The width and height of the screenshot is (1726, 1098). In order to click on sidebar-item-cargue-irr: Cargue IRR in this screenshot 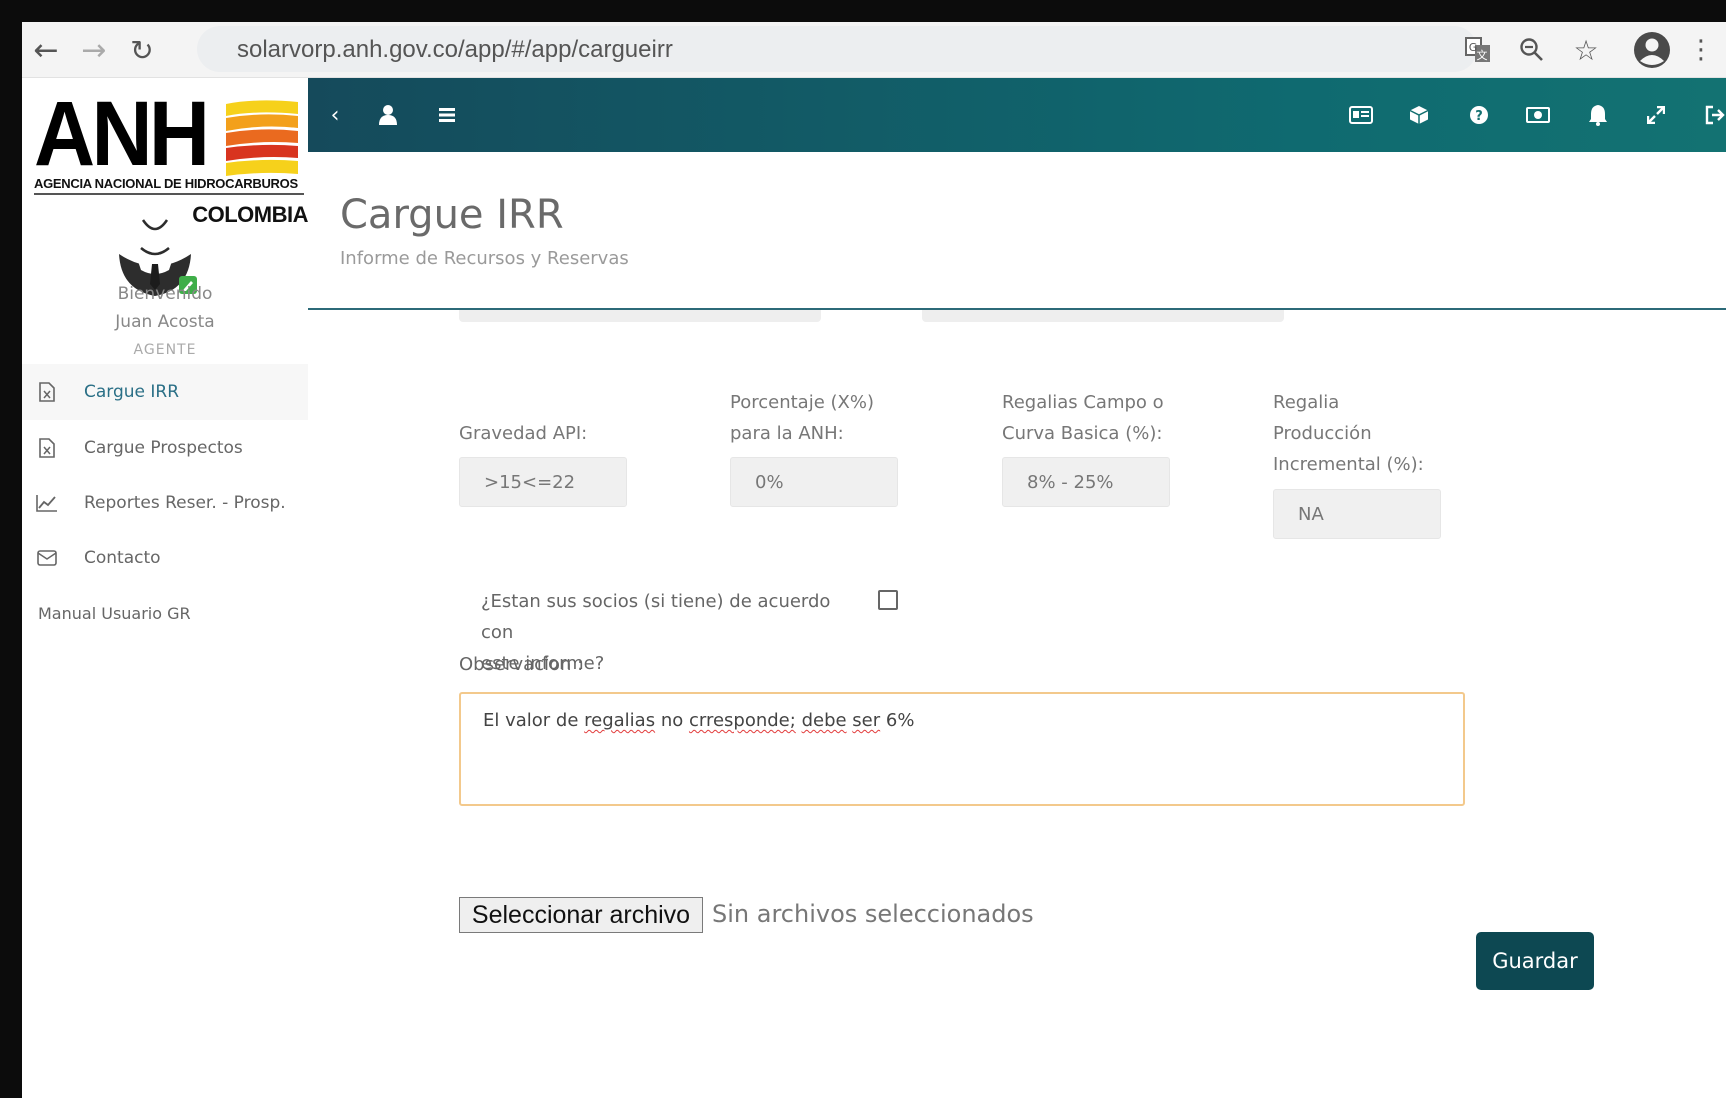, I will do `click(165, 392)`.